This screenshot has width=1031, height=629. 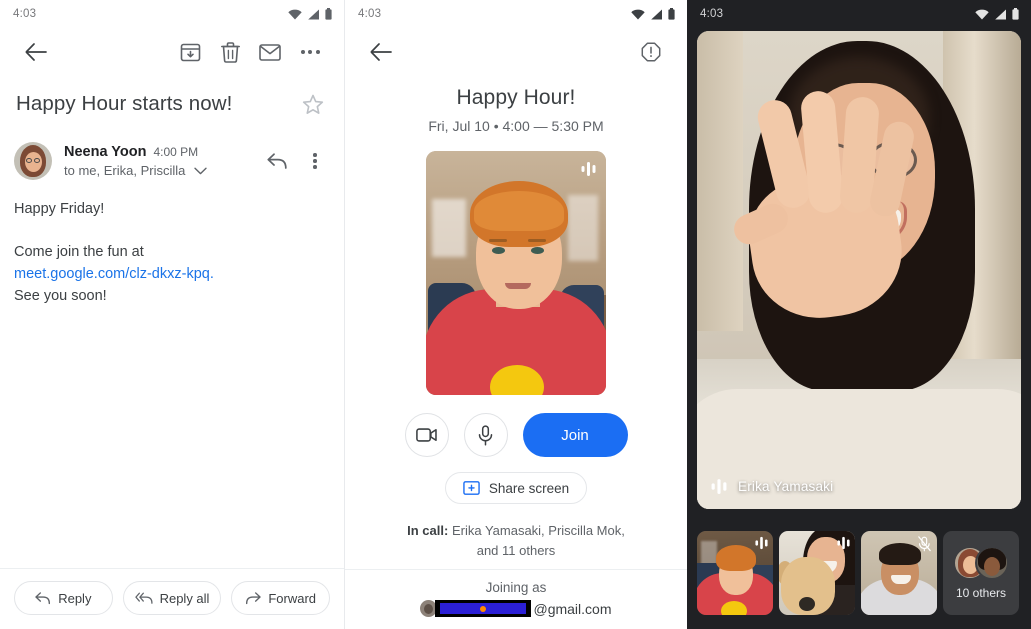 What do you see at coordinates (124, 103) in the screenshot?
I see `page-title: Happy Hour starts now!` at bounding box center [124, 103].